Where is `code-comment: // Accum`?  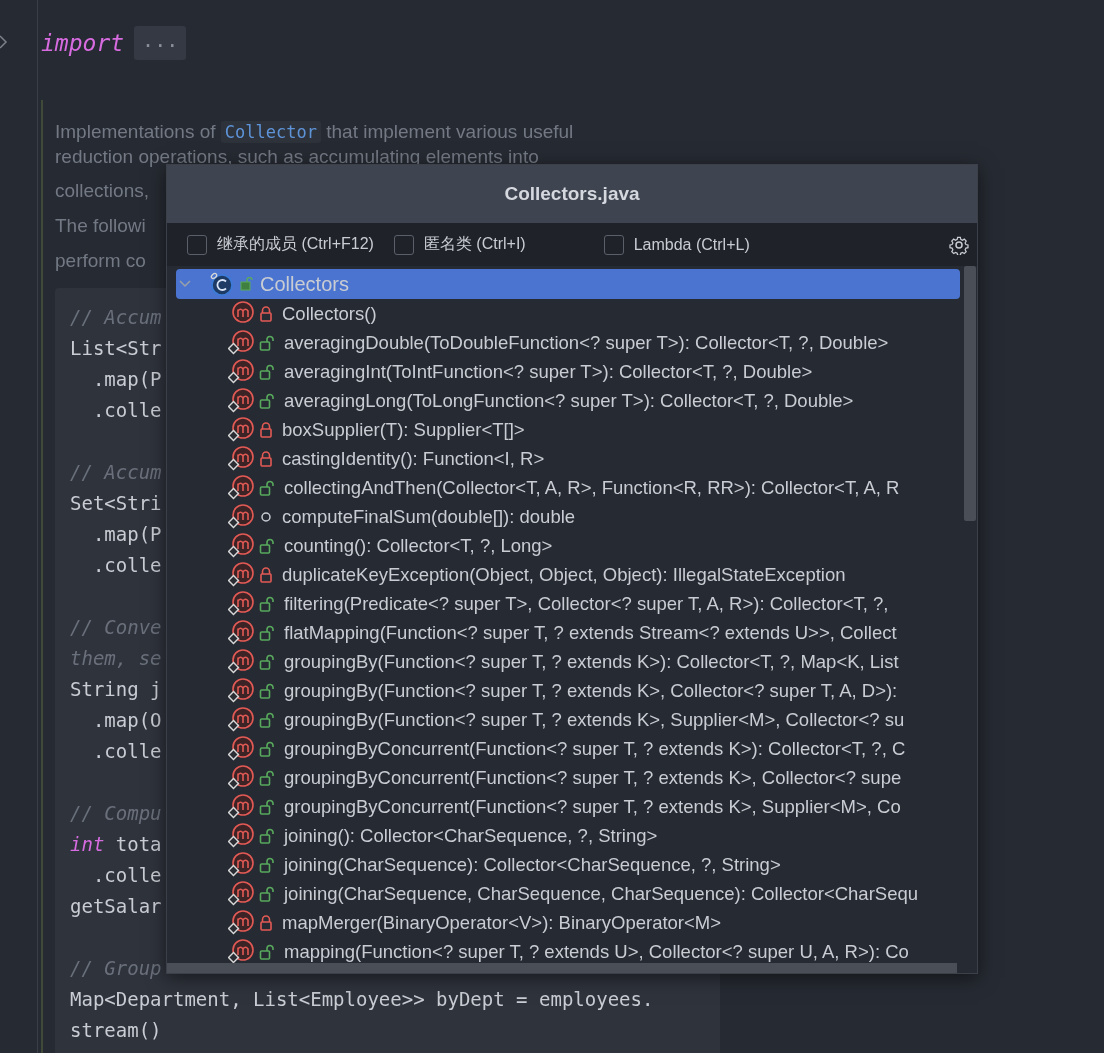
code-comment: // Accum is located at coordinates (116, 472).